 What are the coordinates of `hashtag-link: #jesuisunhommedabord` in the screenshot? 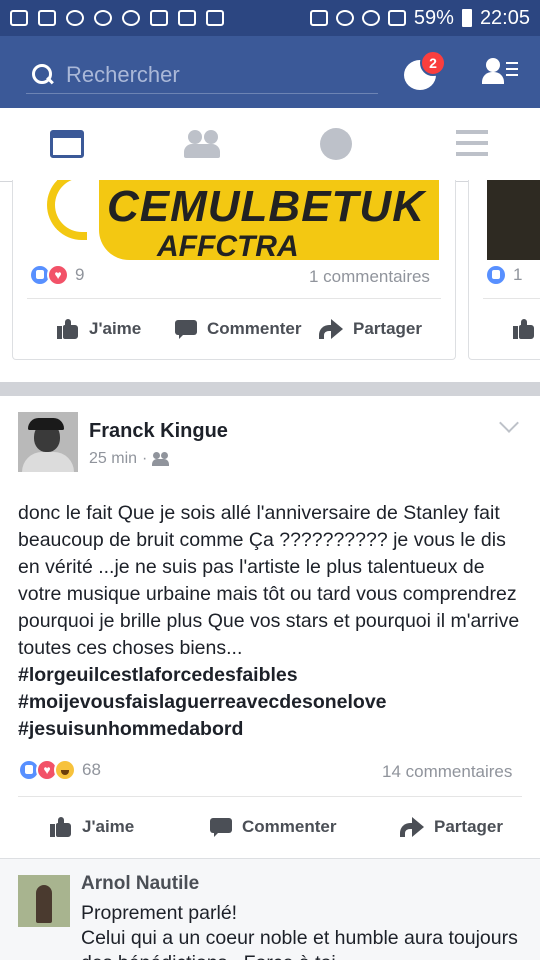 It's located at (275, 729).